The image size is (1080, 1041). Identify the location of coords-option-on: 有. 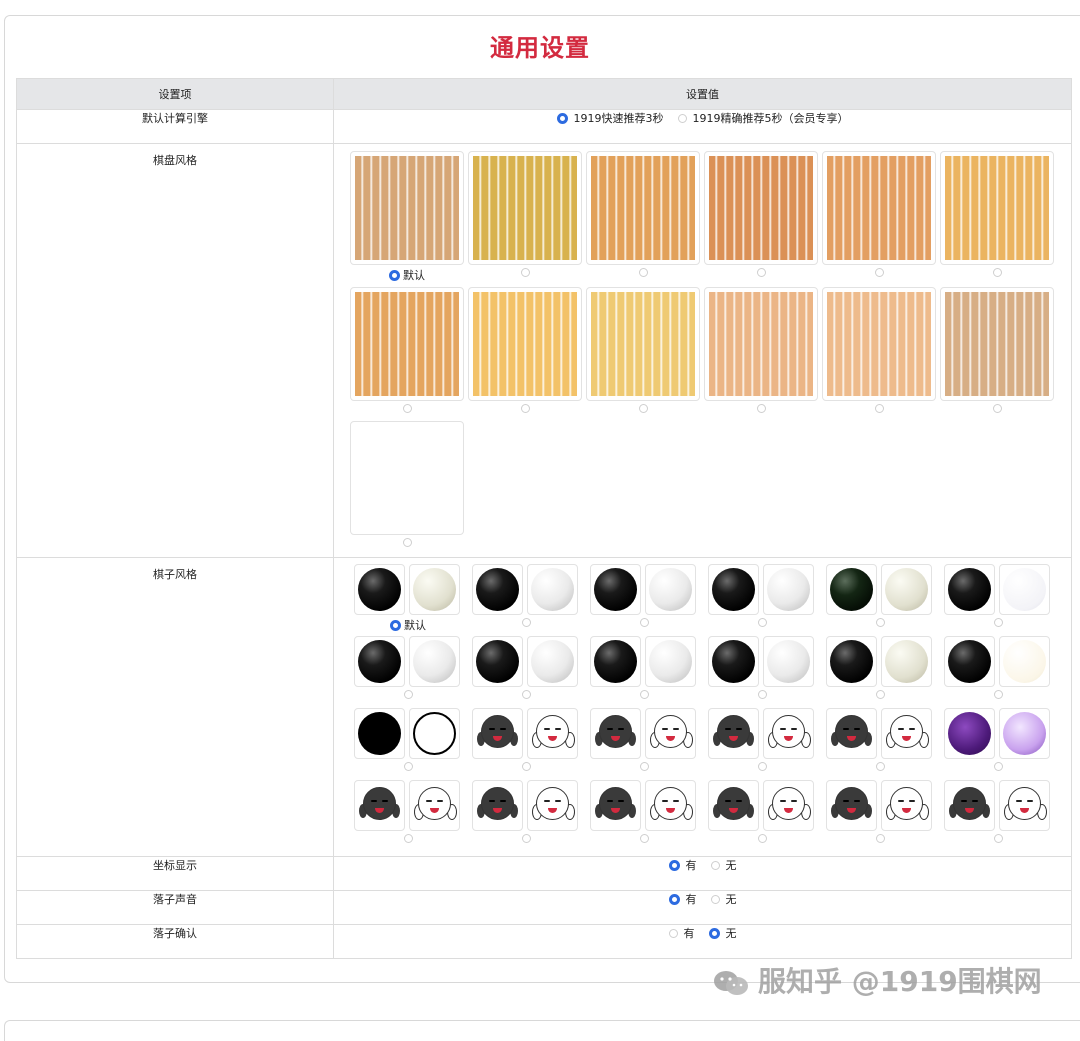
(682, 865).